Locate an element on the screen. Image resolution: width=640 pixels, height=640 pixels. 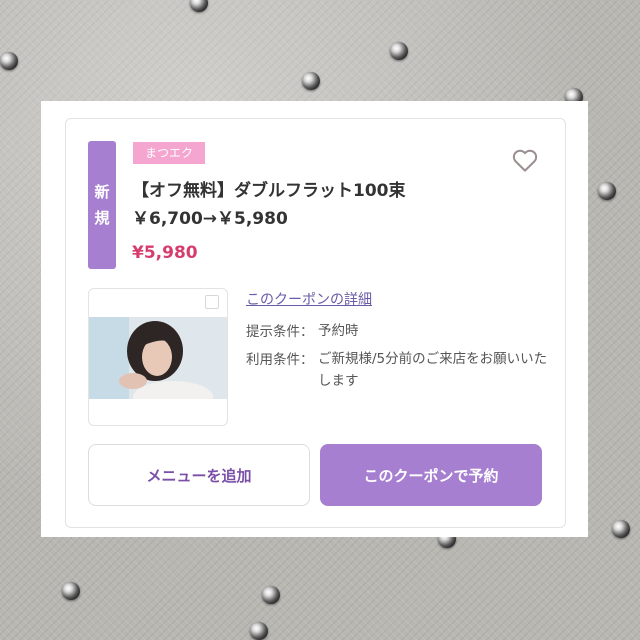
category-tag: まつエク is located at coordinates (169, 153).